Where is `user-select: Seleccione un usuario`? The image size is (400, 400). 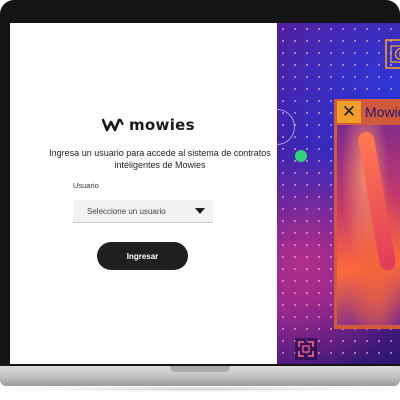 user-select: Seleccione un usuario is located at coordinates (143, 211).